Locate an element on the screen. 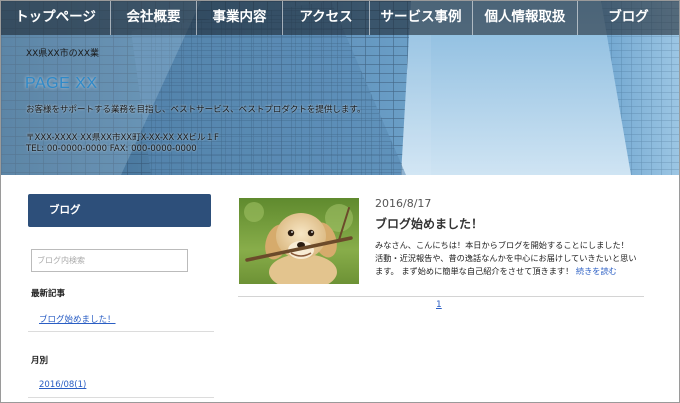  blog-search-input is located at coordinates (109, 260).